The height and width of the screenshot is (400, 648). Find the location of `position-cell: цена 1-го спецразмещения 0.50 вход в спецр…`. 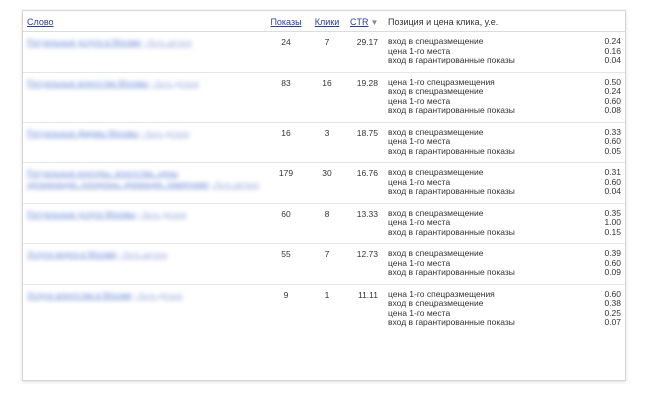

position-cell: цена 1-го спецразмещения 0.50 вход в спецр… is located at coordinates (504, 97).